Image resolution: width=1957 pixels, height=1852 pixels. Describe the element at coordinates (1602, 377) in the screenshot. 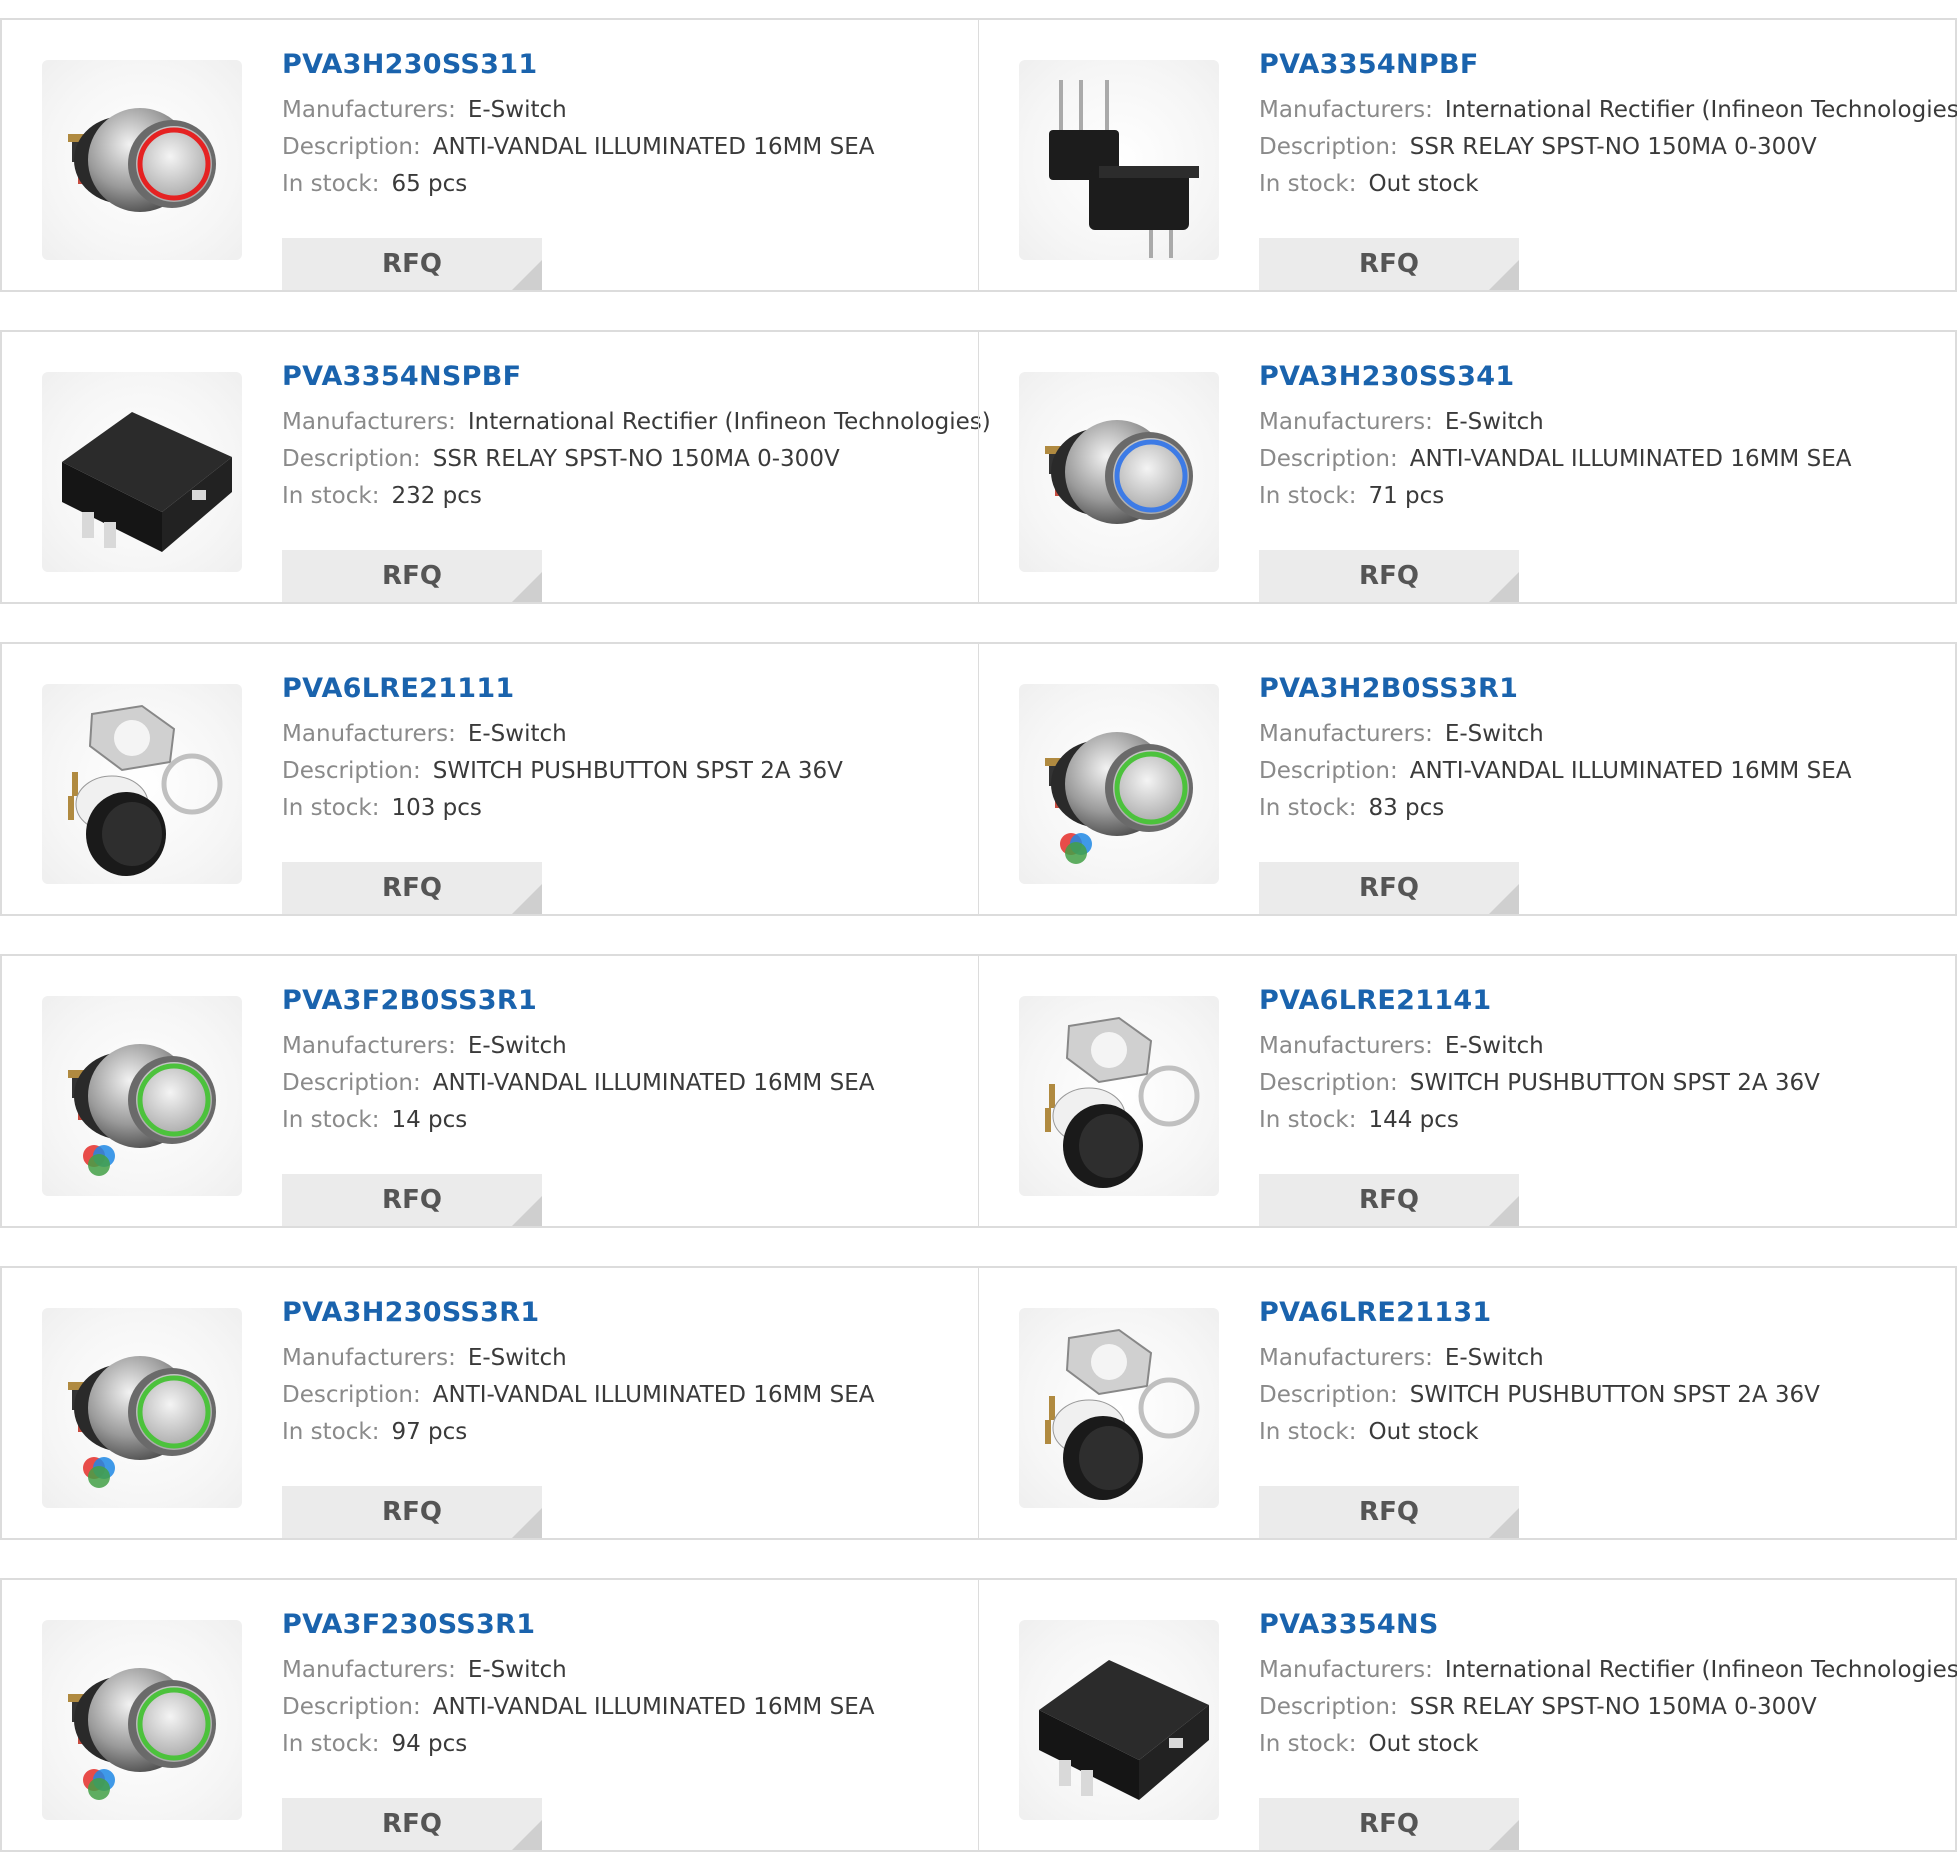

I see `part-number-link: PVA3H230SS341` at that location.